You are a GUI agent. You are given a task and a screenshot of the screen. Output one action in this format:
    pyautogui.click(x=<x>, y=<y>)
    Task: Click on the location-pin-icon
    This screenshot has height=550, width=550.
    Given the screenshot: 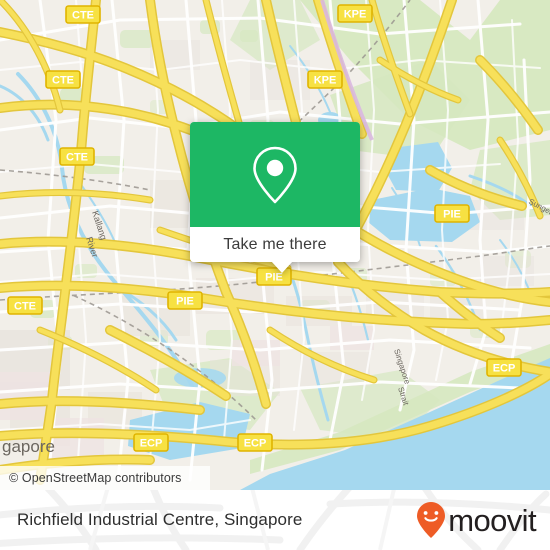 What is the action you would take?
    pyautogui.click(x=275, y=174)
    